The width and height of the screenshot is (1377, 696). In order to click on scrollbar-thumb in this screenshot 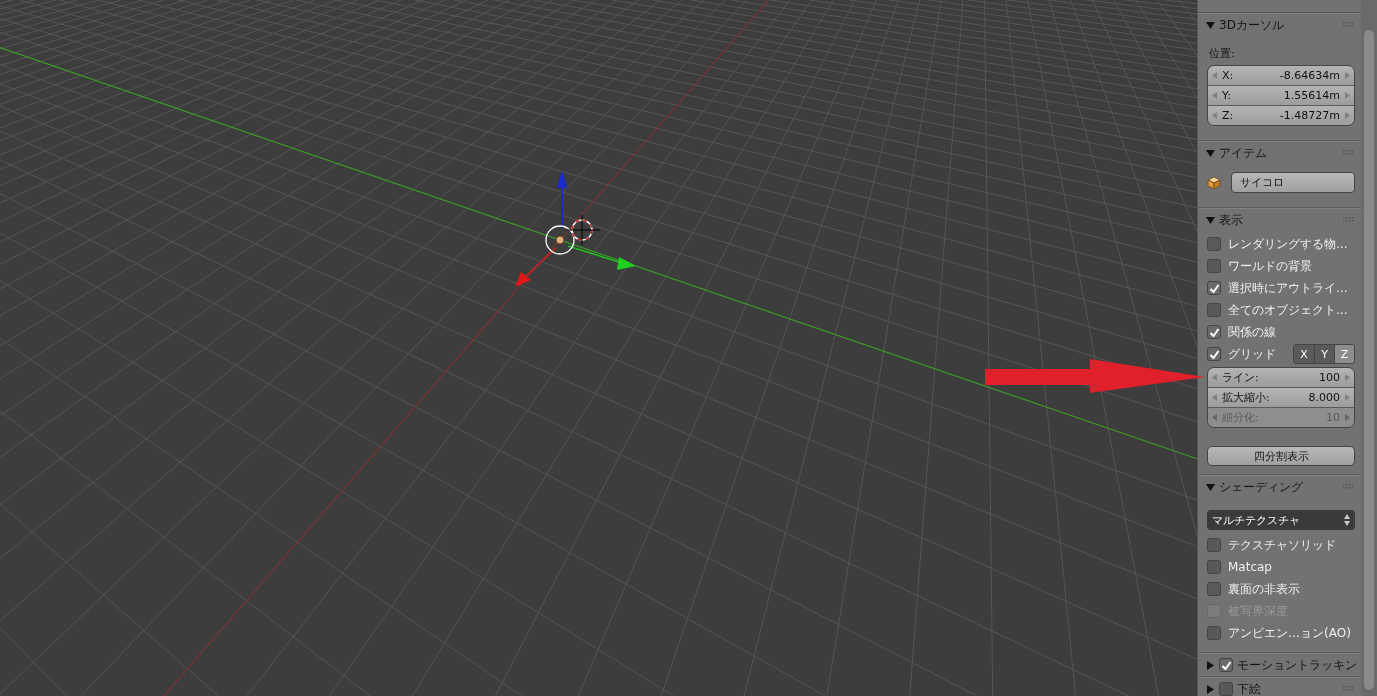, I will do `click(1369, 360)`.